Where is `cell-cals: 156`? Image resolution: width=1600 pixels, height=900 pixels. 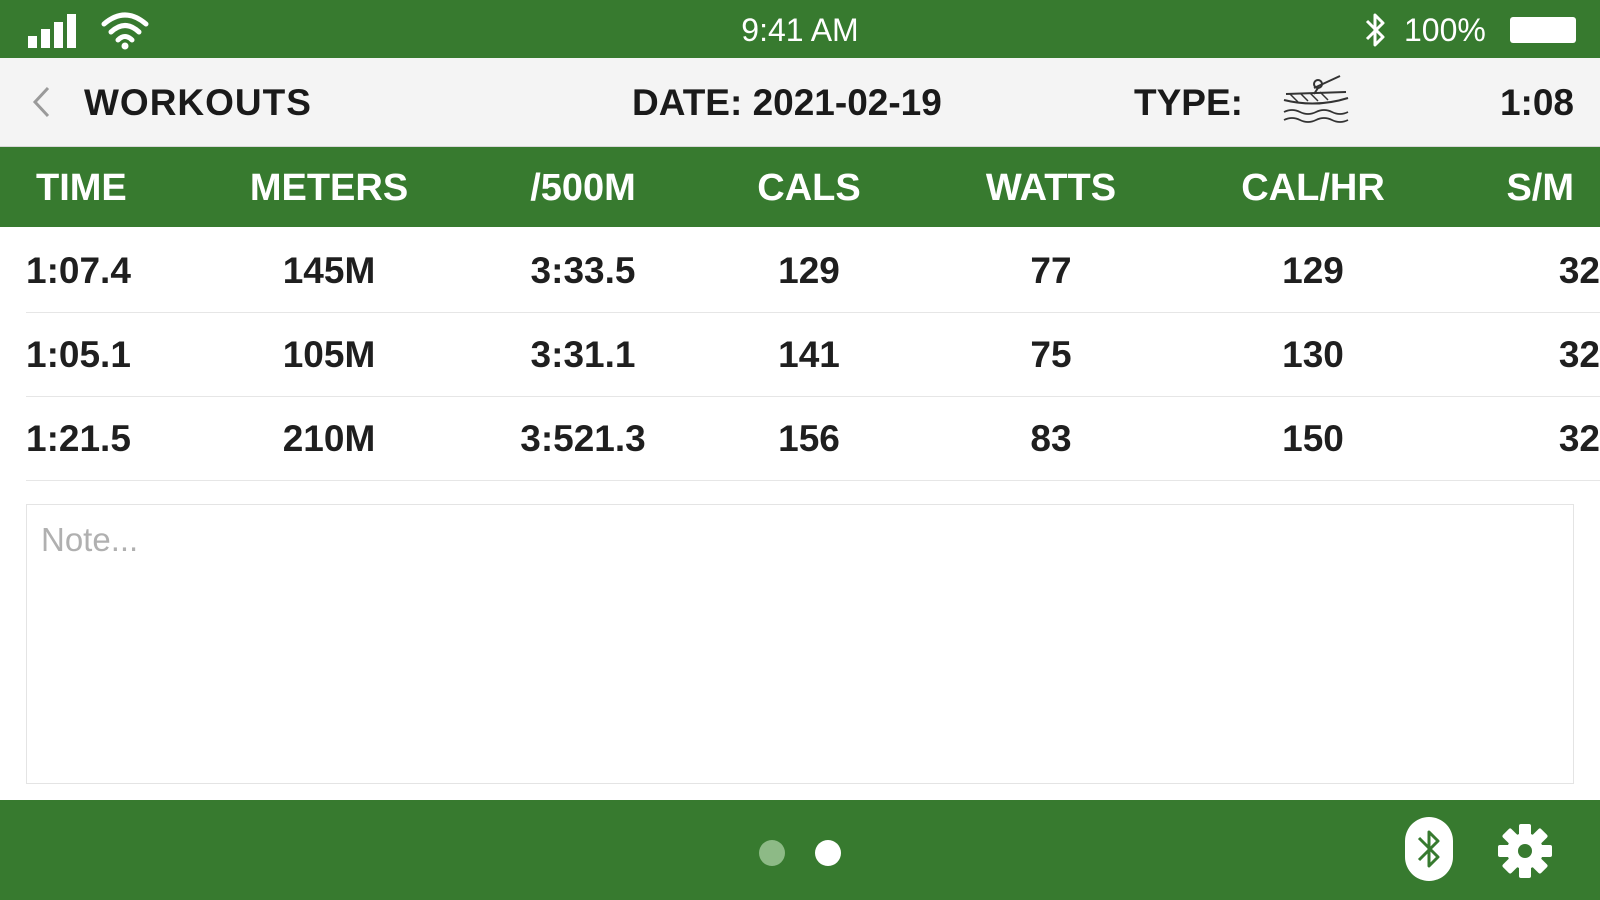 cell-cals: 156 is located at coordinates (809, 438).